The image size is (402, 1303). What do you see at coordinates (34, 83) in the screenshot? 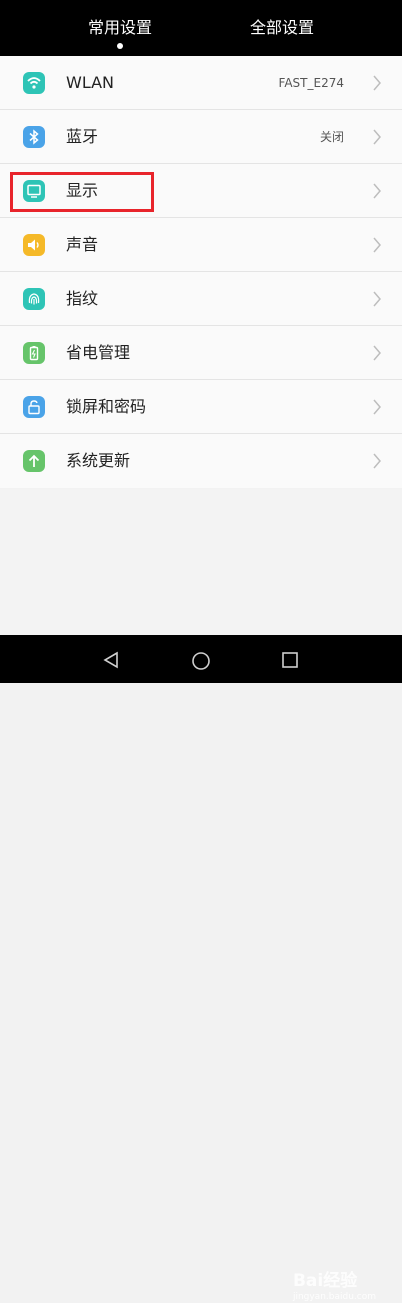
I see `wifi-icon` at bounding box center [34, 83].